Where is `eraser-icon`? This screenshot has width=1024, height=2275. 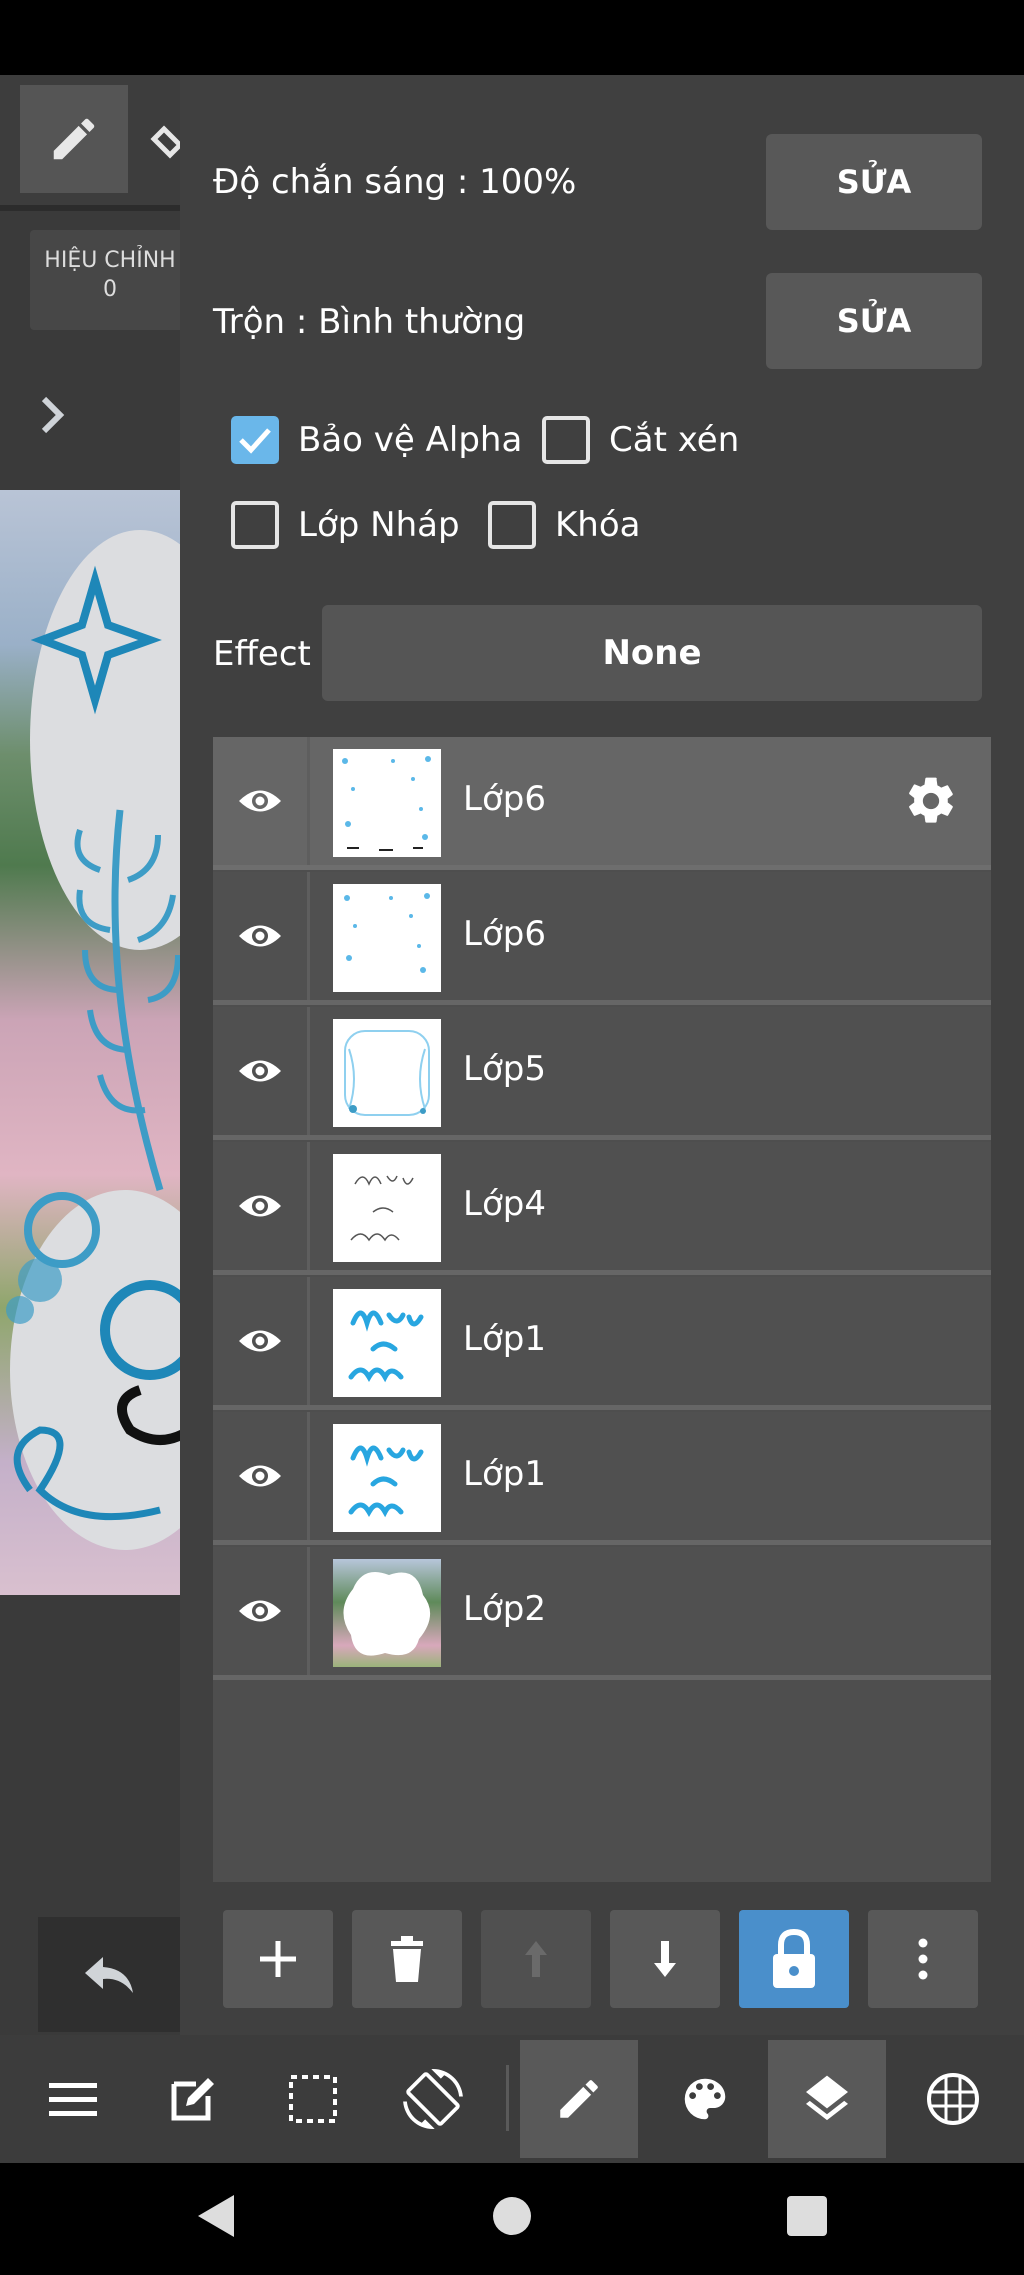
eraser-icon is located at coordinates (165, 139).